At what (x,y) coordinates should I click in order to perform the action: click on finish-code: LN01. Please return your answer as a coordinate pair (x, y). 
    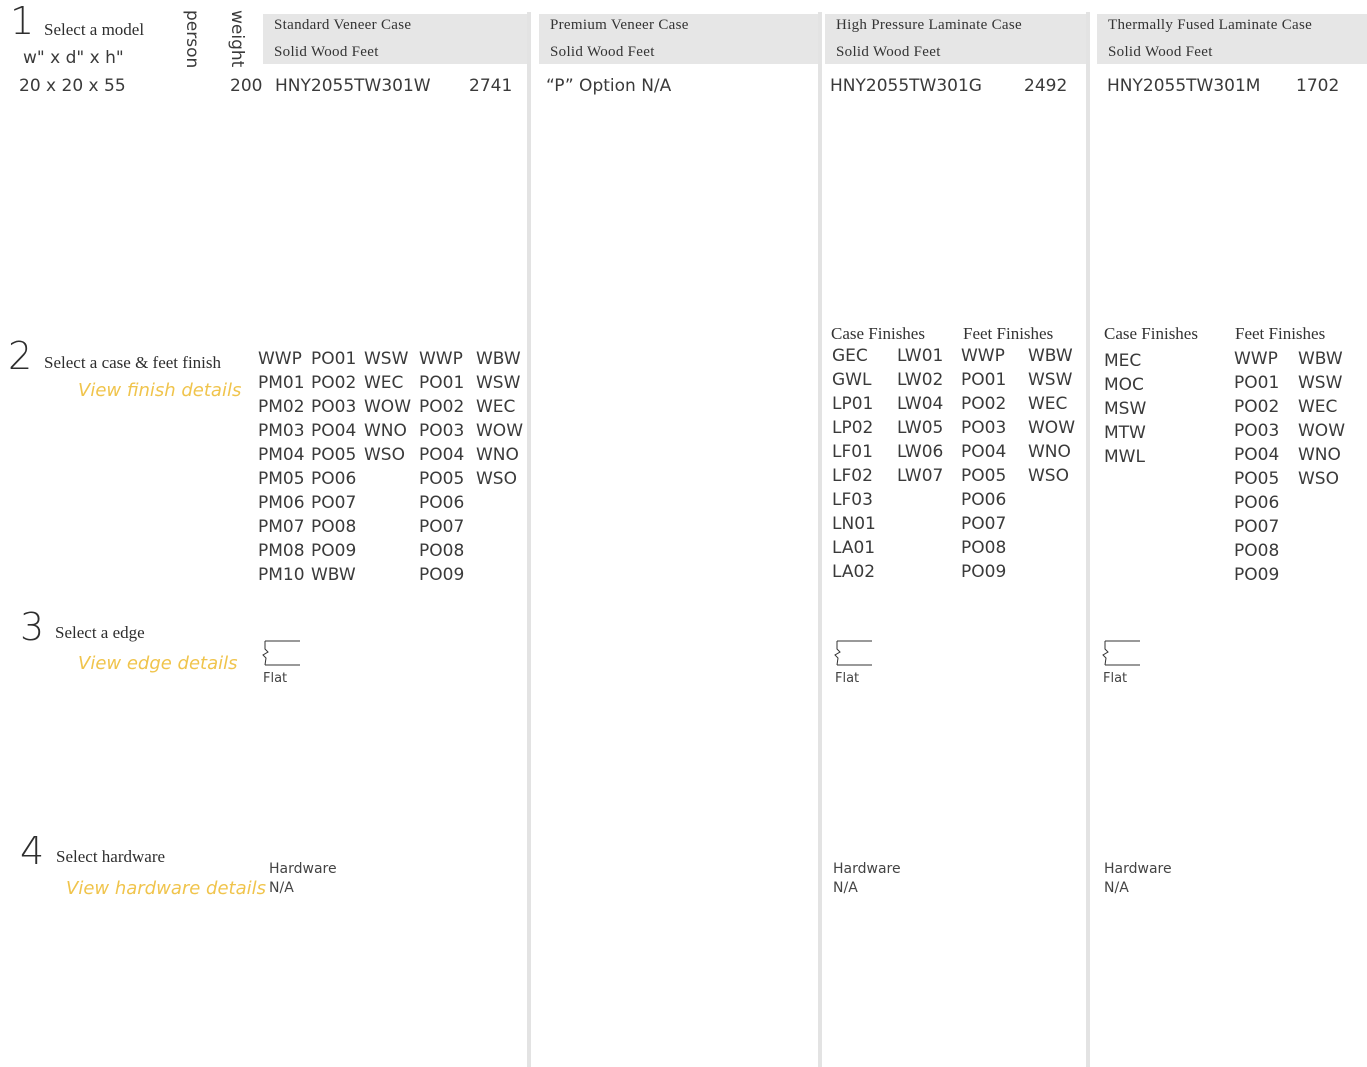
    Looking at the image, I should click on (854, 524).